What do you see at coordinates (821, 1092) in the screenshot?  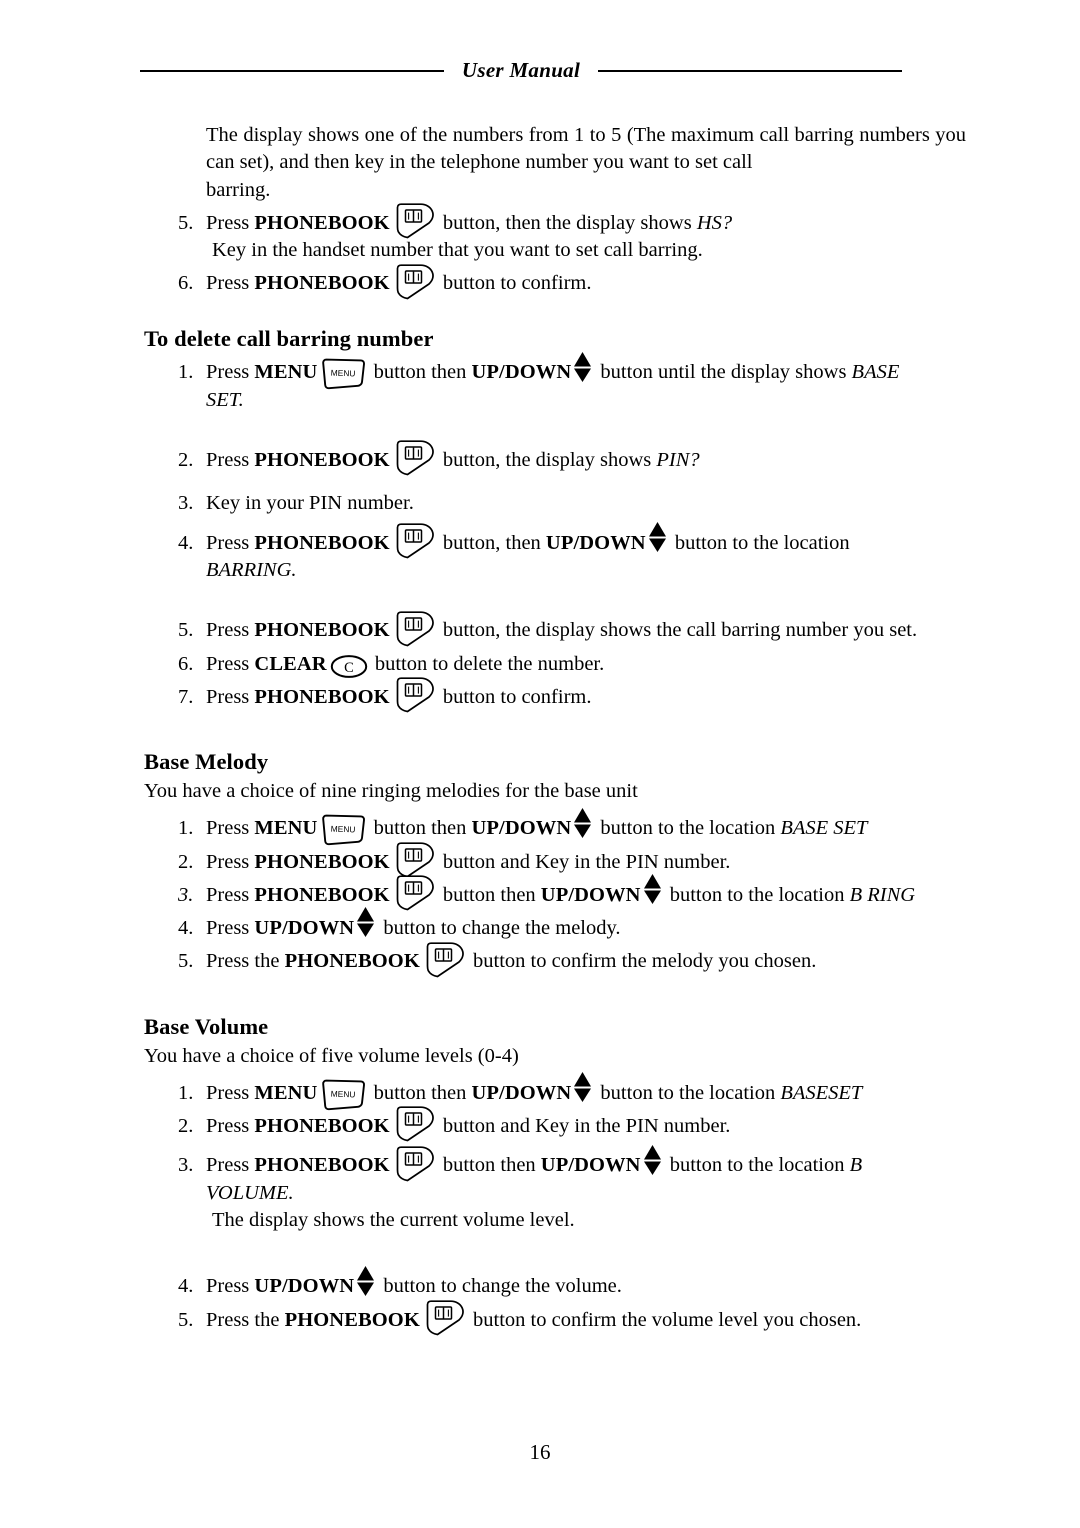 I see `display-value: BASESET` at bounding box center [821, 1092].